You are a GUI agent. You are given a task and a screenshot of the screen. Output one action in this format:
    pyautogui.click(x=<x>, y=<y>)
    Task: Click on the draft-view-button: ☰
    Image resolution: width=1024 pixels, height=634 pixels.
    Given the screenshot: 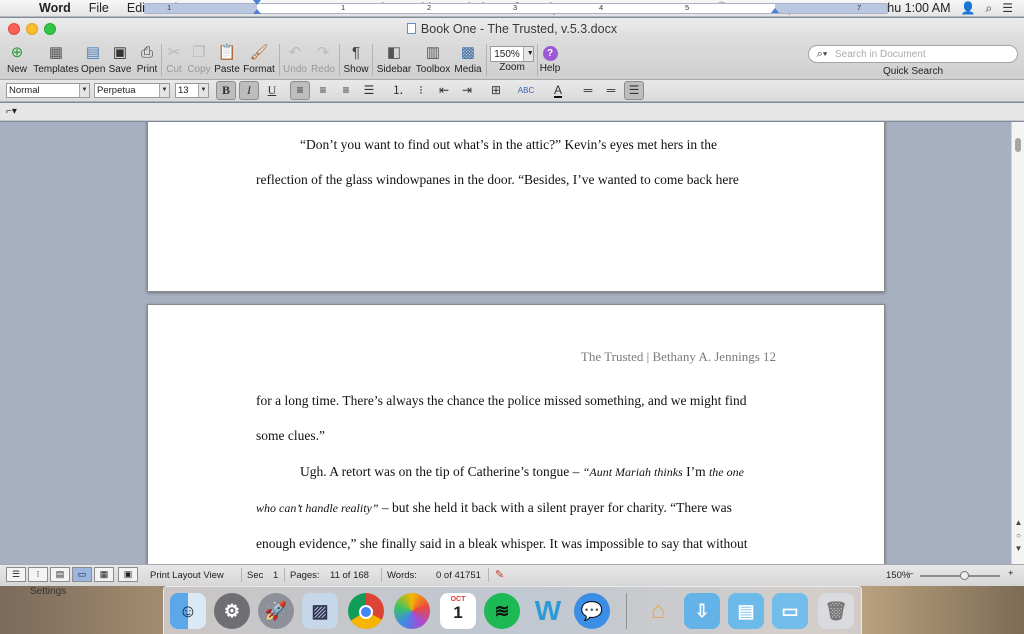 What is the action you would take?
    pyautogui.click(x=16, y=574)
    